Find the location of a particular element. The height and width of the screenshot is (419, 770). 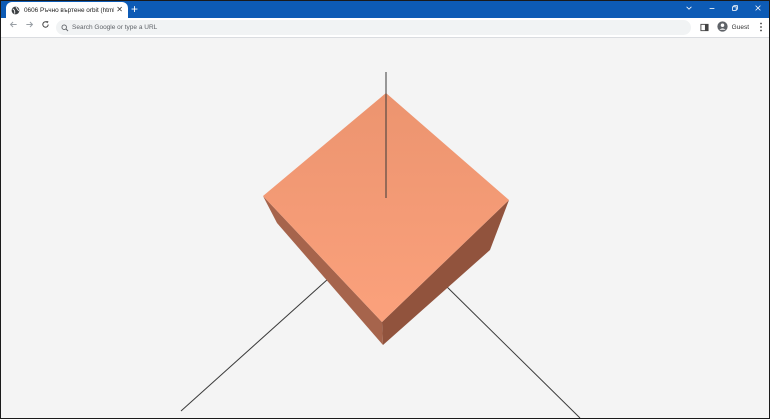

toolbar-right: Guest is located at coordinates (731, 27).